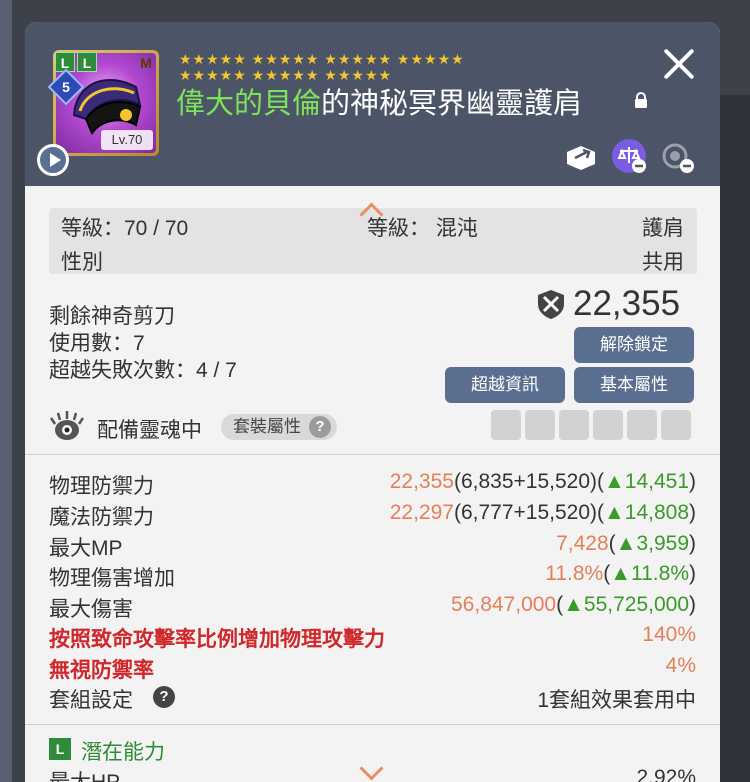 The width and height of the screenshot is (750, 782). I want to click on stat-total-1: 22,297, so click(421, 512).